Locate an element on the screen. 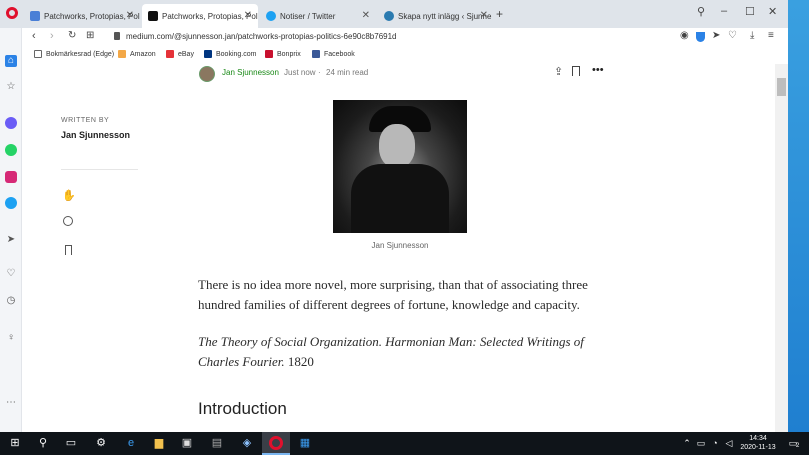  opera-icon is located at coordinates (276, 443).